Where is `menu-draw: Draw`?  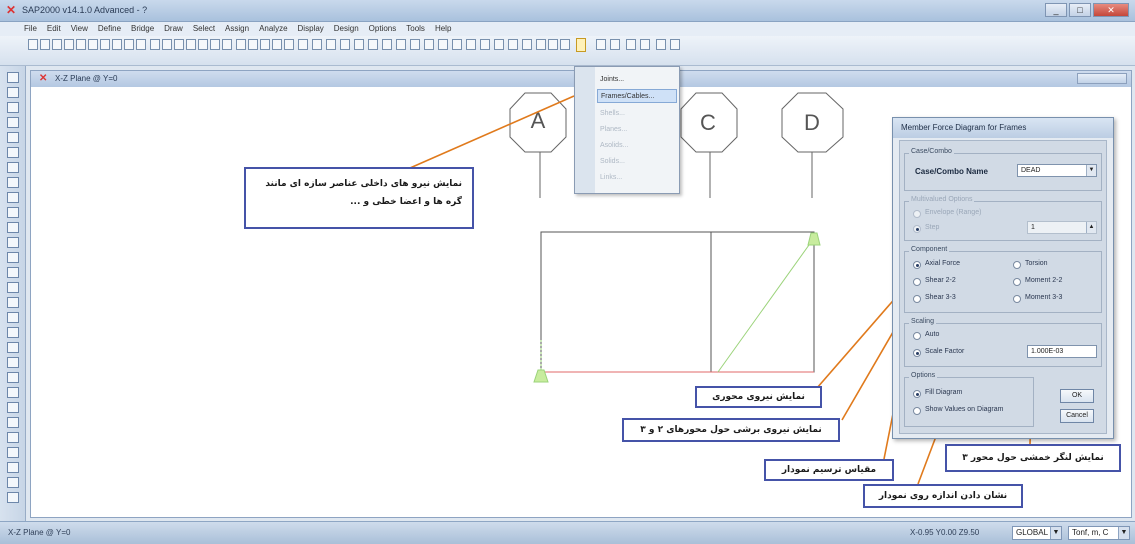
menu-draw: Draw is located at coordinates (173, 29).